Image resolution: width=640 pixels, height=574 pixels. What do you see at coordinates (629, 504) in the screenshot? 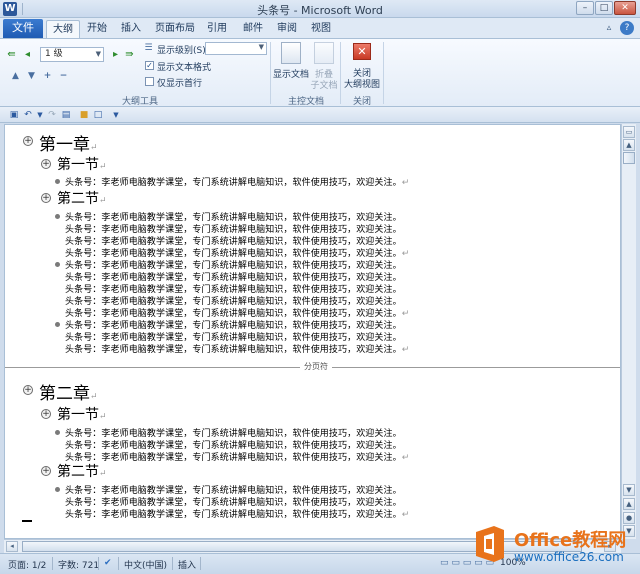
I see `previous-page-icon: ▲` at bounding box center [629, 504].